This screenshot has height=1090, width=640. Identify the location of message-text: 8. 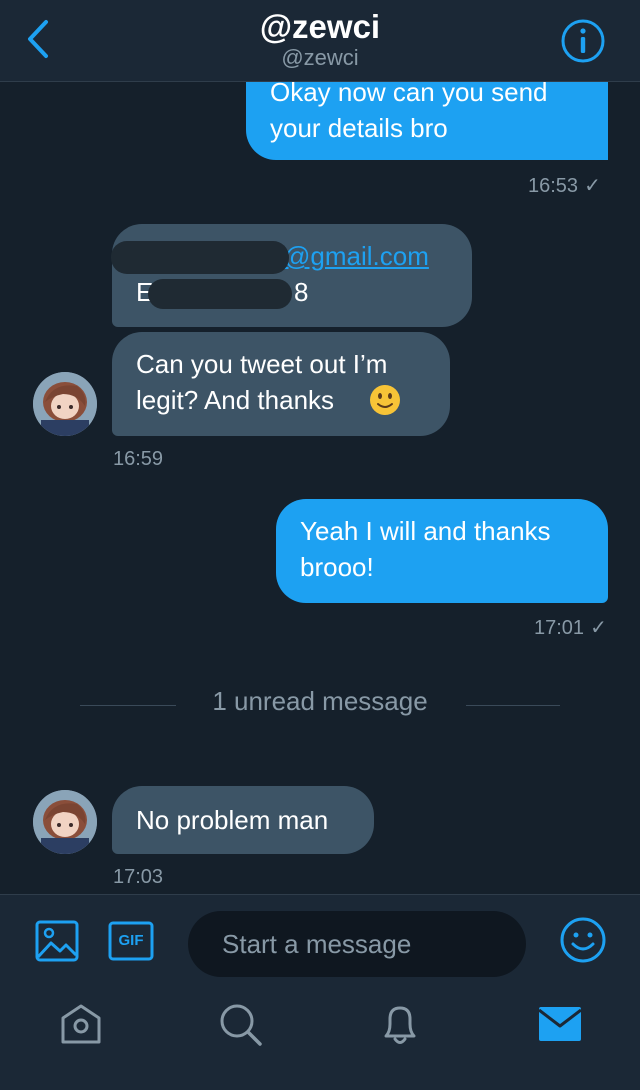
(301, 292).